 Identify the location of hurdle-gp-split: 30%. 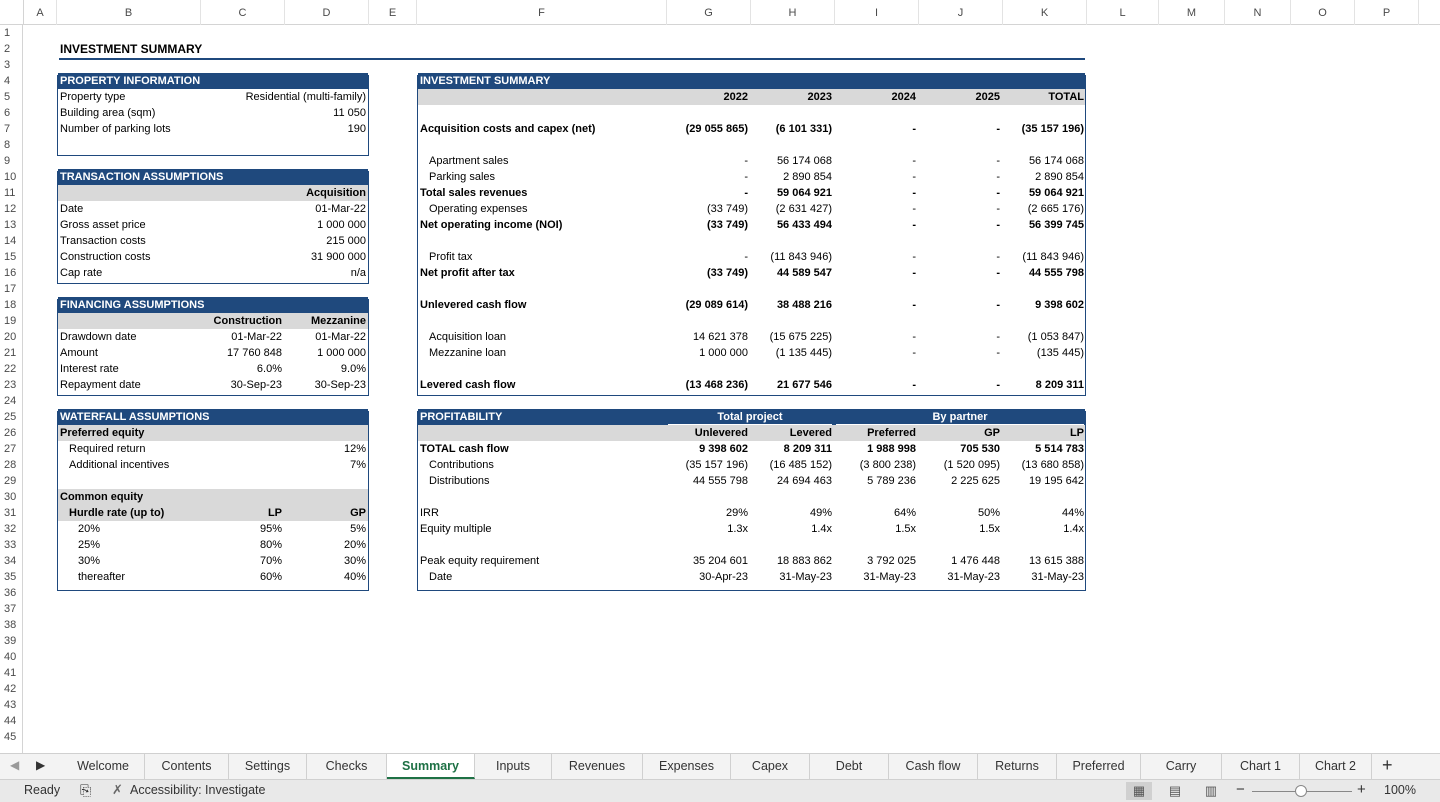
(327, 561).